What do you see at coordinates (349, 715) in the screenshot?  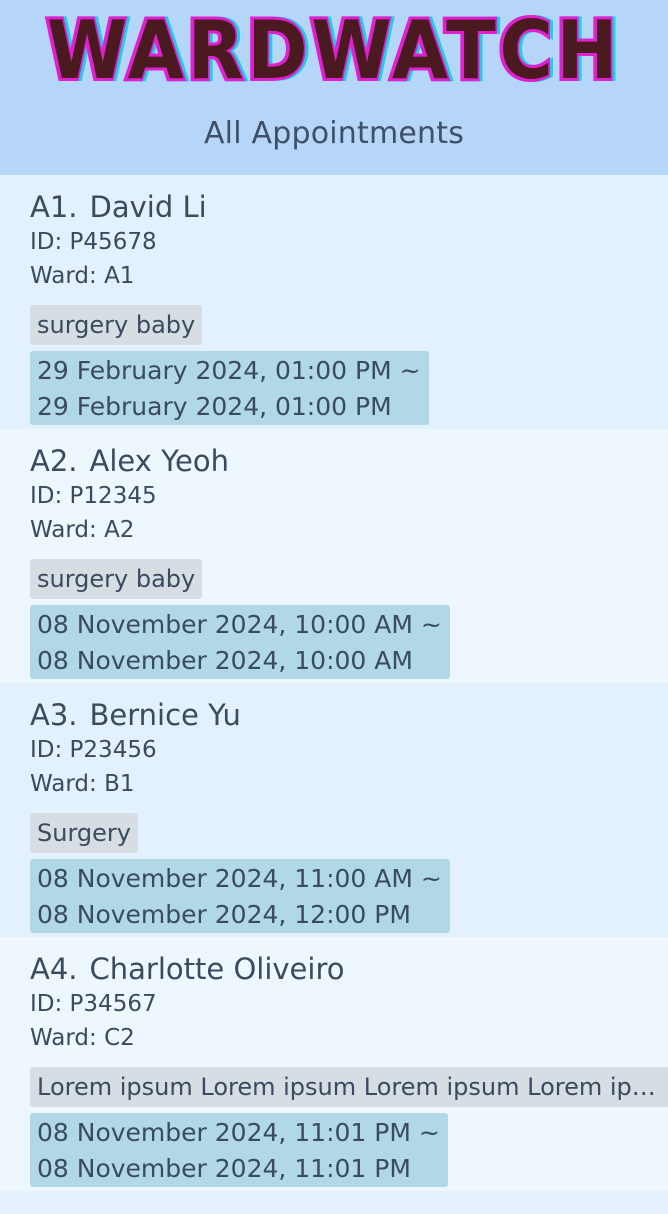 I see `appointment-title: A3. Bernice Yu` at bounding box center [349, 715].